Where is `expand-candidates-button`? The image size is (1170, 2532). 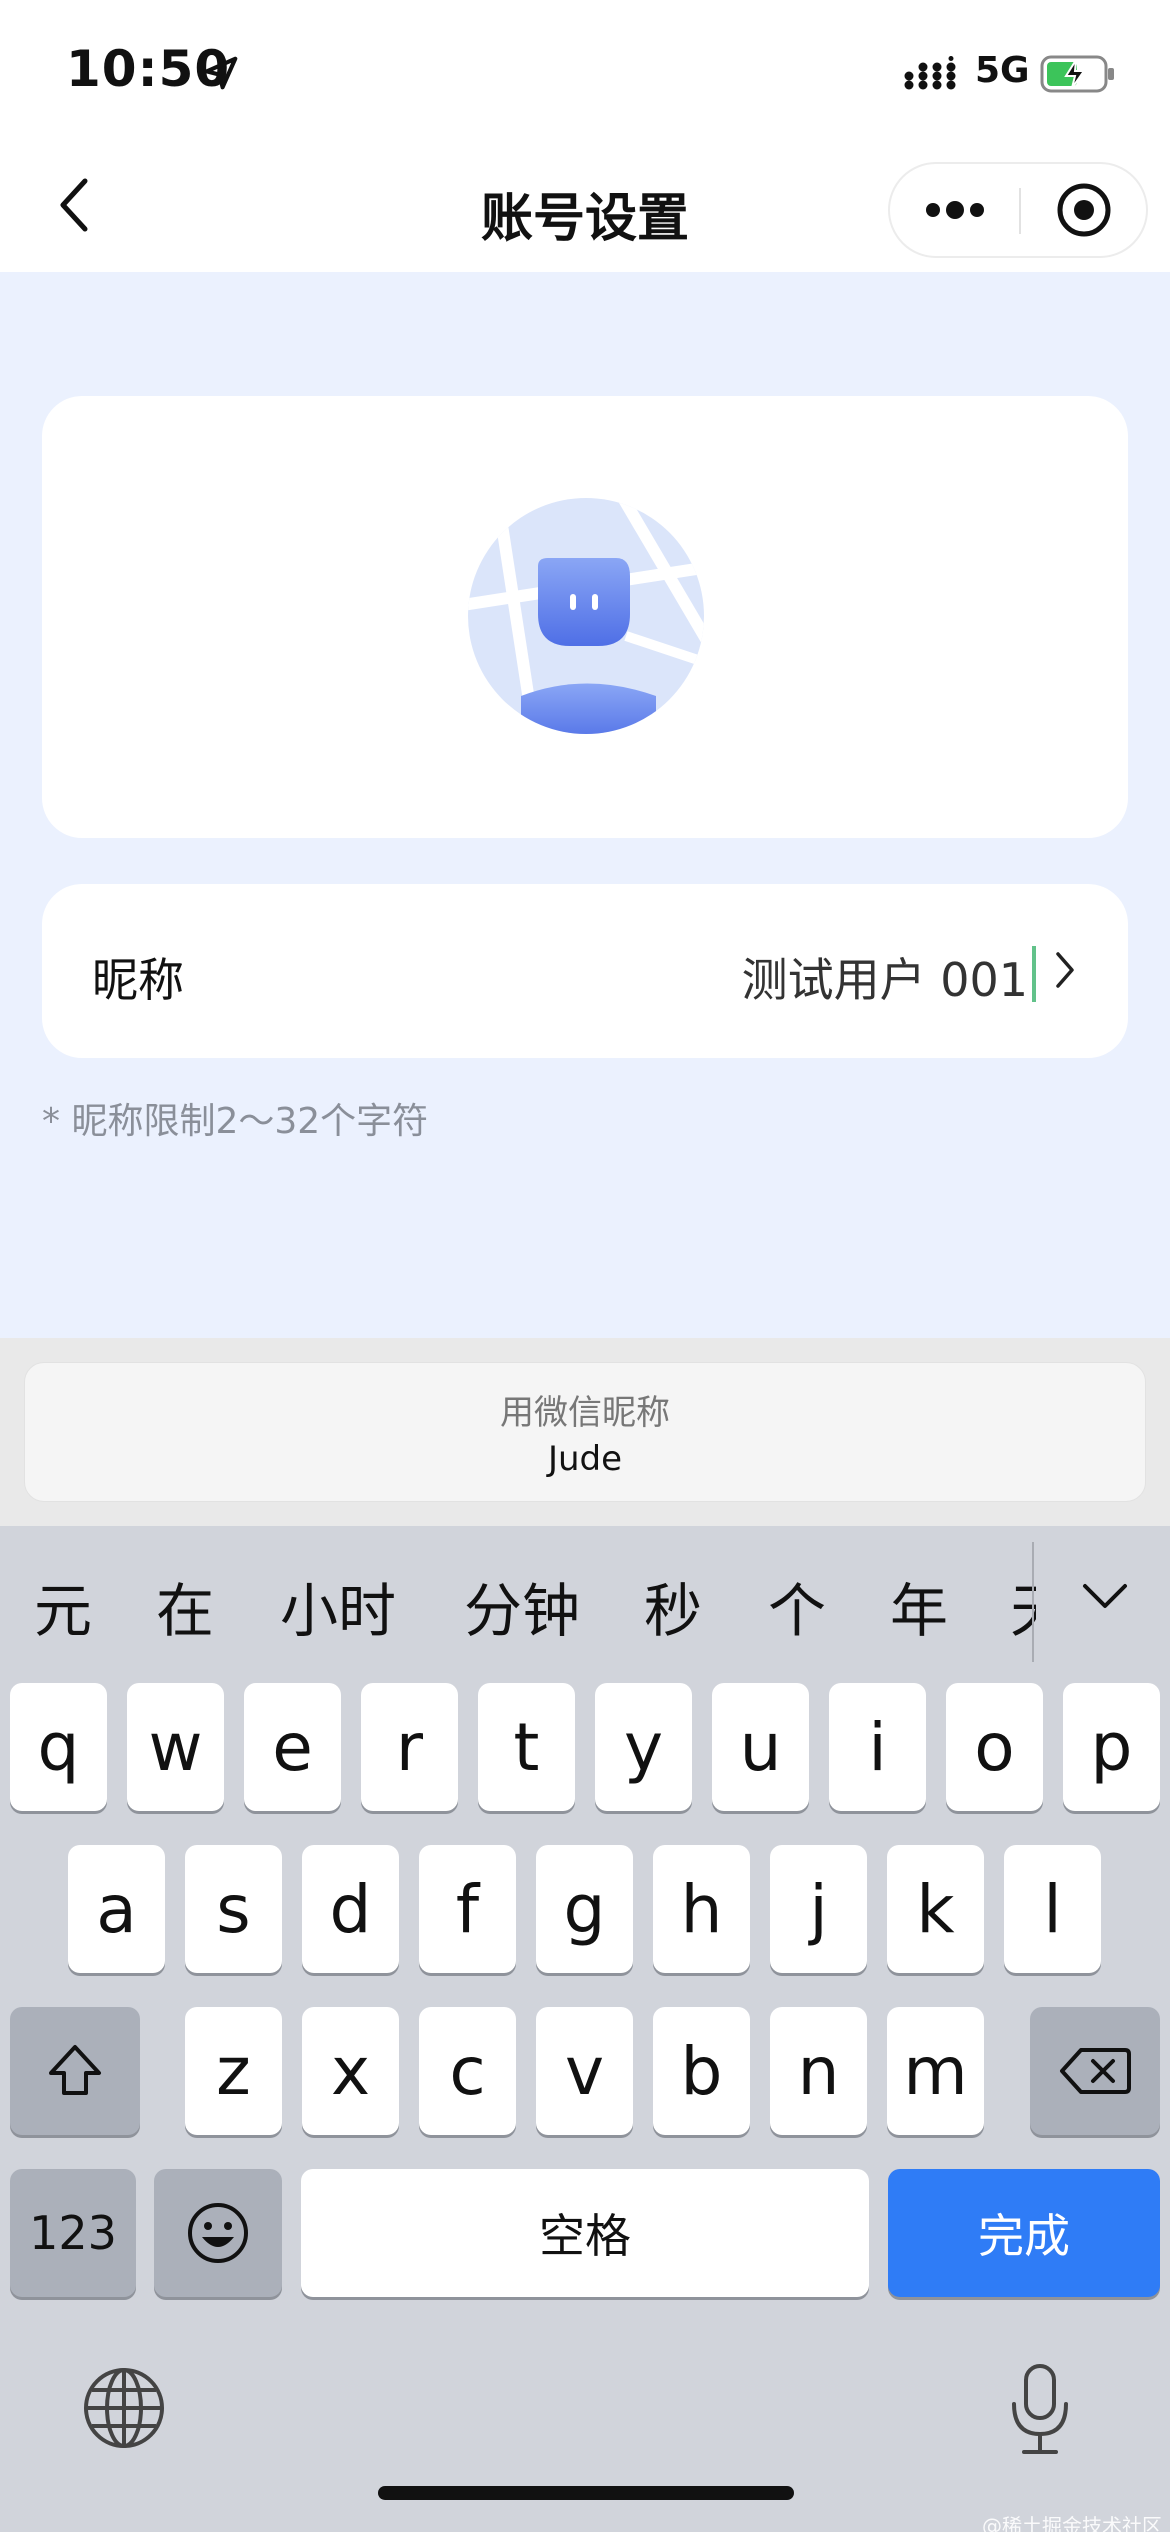 expand-candidates-button is located at coordinates (1105, 1596).